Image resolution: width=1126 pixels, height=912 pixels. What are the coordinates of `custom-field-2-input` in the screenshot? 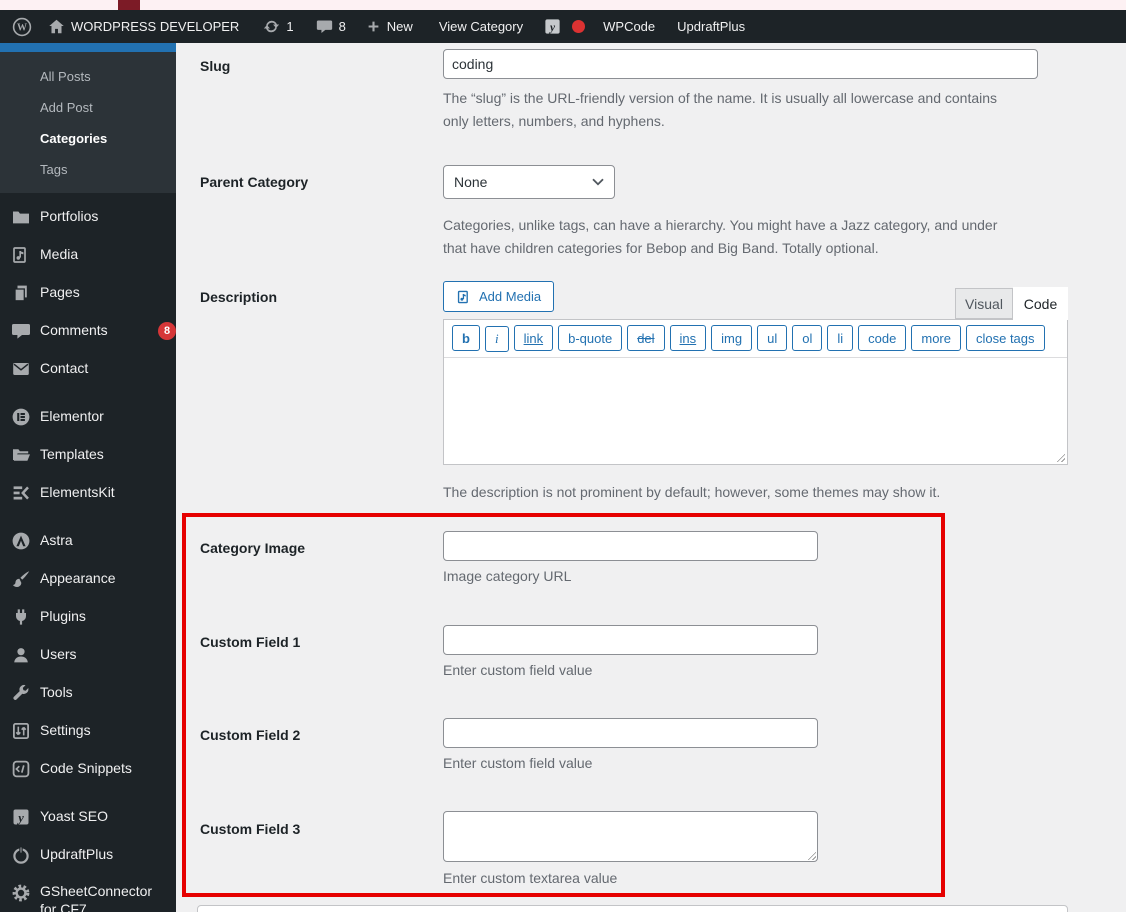 It's located at (630, 733).